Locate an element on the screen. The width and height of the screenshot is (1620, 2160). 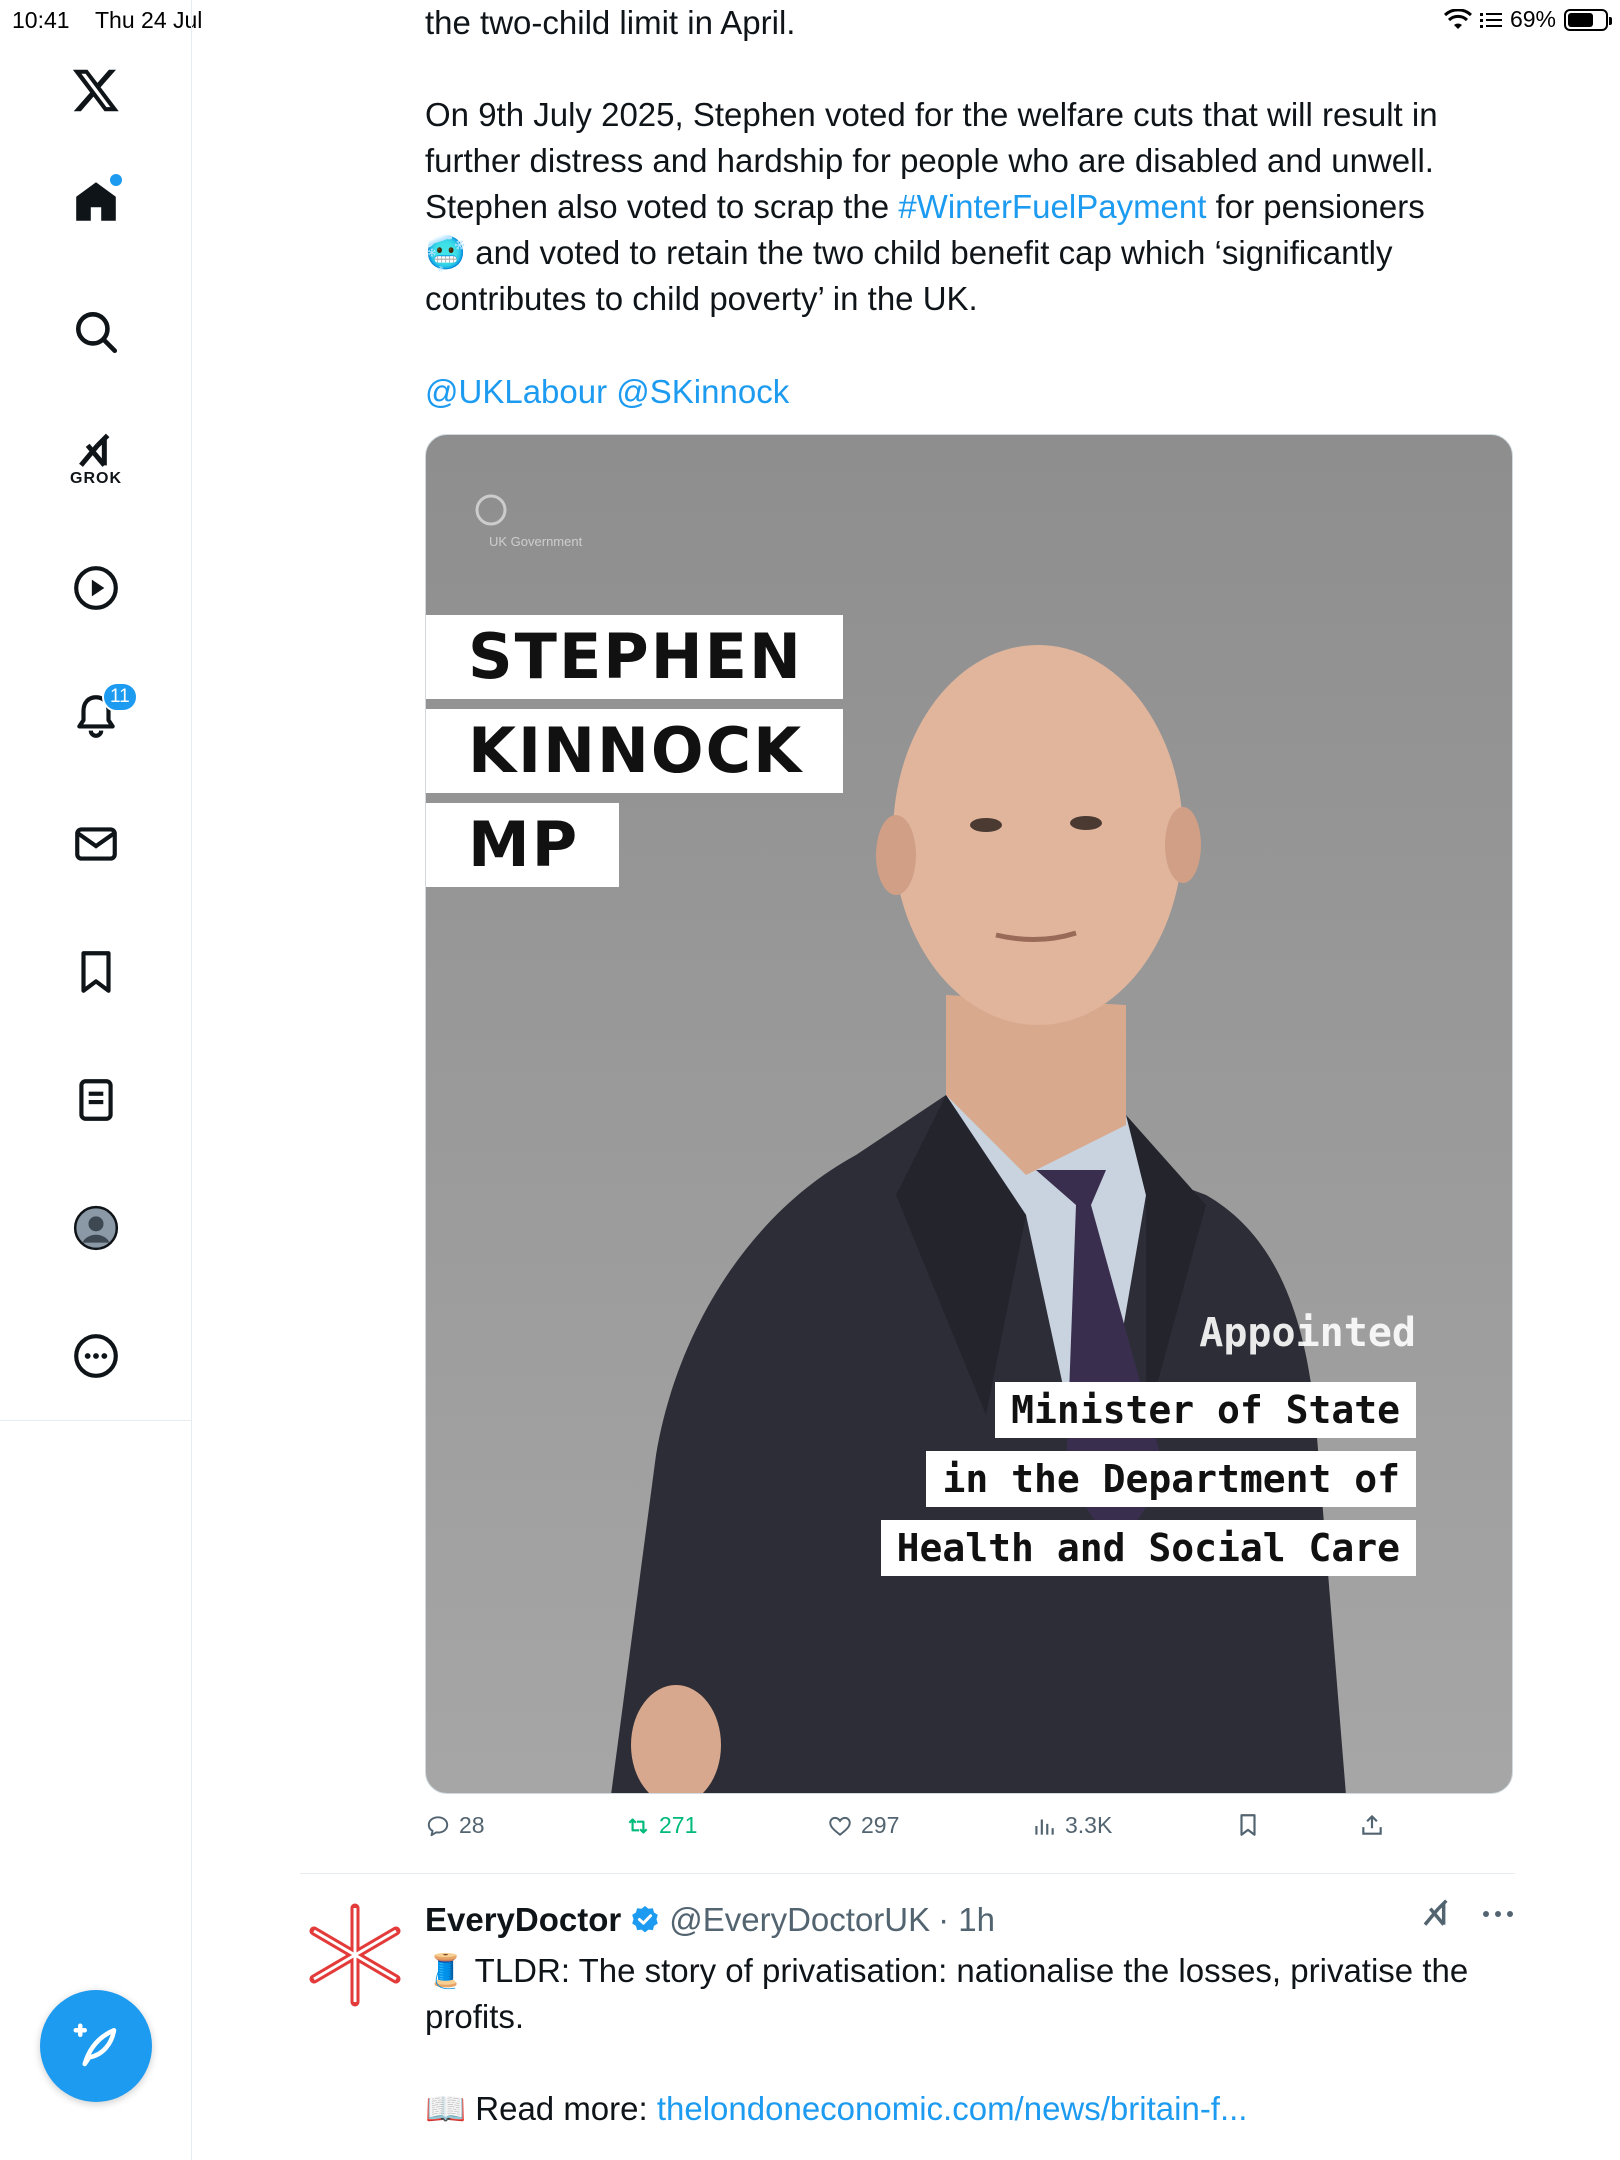
sidebar-divider is located at coordinates (96, 1420).